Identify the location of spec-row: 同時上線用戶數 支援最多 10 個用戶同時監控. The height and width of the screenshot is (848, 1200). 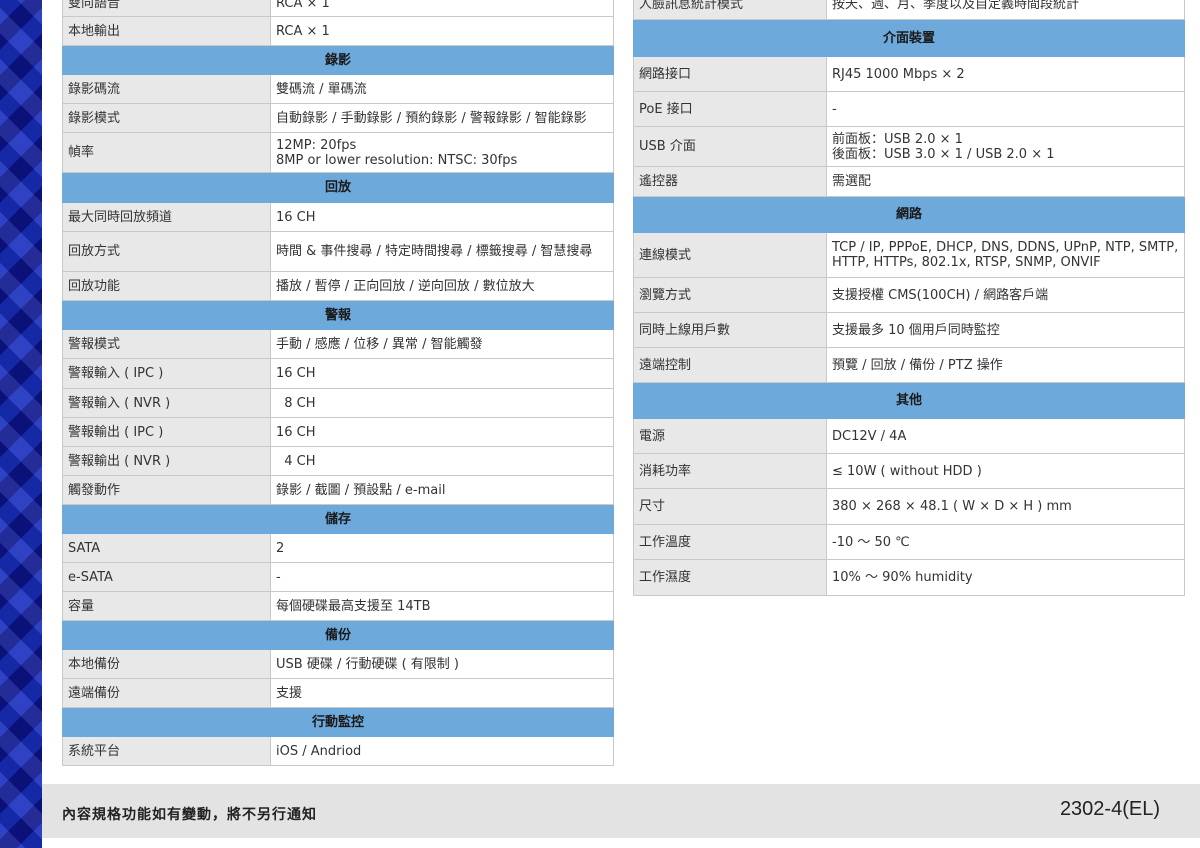
(909, 330).